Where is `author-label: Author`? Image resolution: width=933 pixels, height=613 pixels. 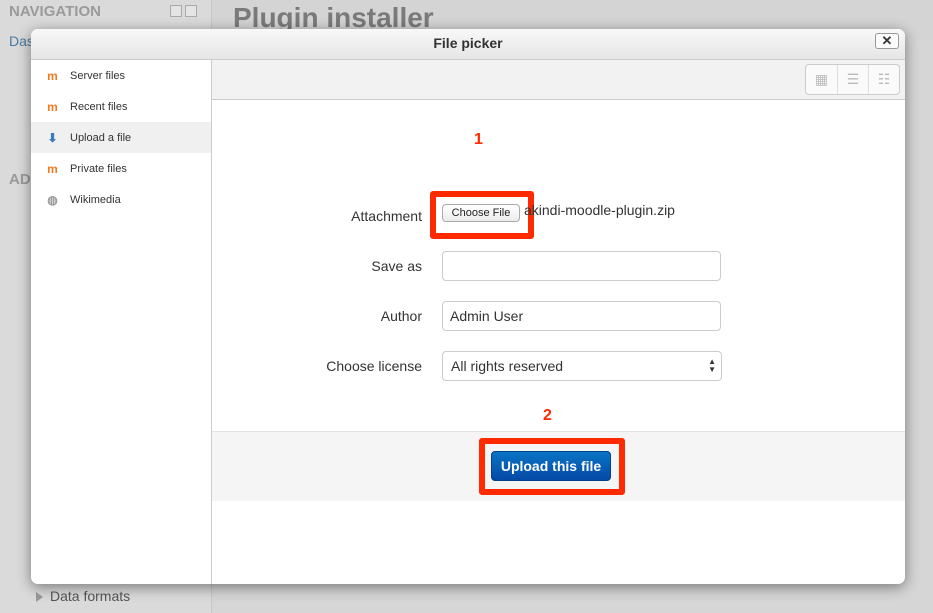
author-label: Author is located at coordinates (401, 316).